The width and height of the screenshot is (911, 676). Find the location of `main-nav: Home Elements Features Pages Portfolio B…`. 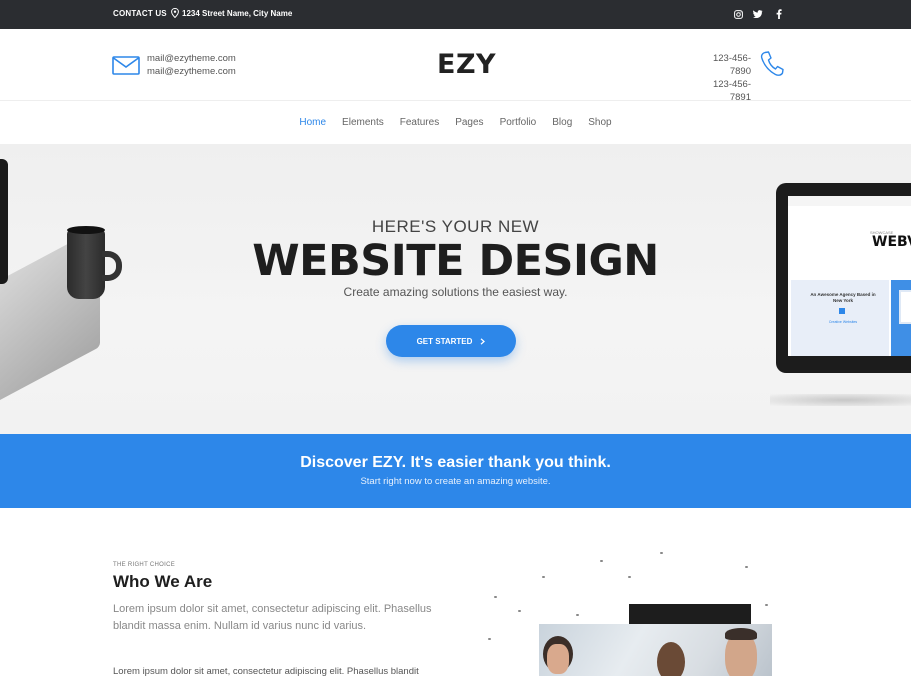

main-nav: Home Elements Features Pages Portfolio B… is located at coordinates (455, 122).